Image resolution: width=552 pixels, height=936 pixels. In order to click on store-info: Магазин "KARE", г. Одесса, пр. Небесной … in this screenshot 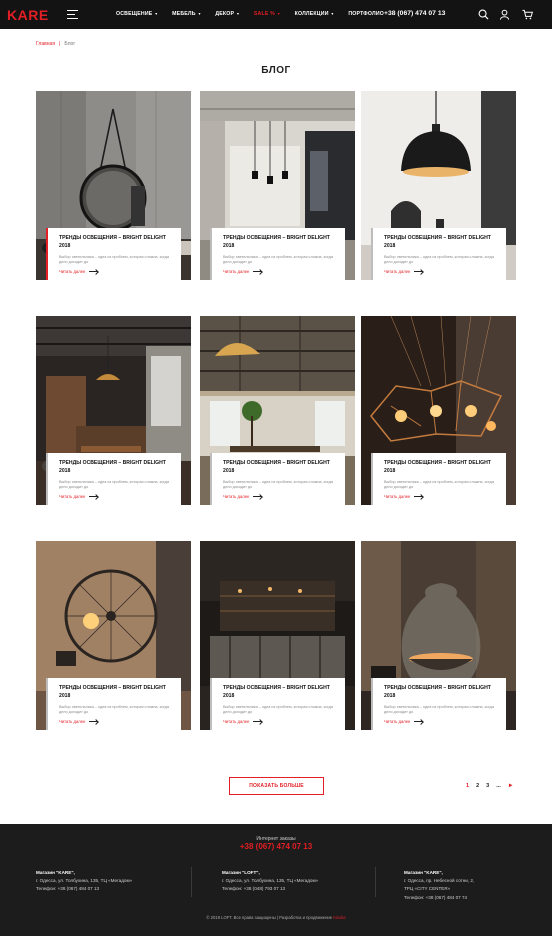, I will do `click(439, 885)`.